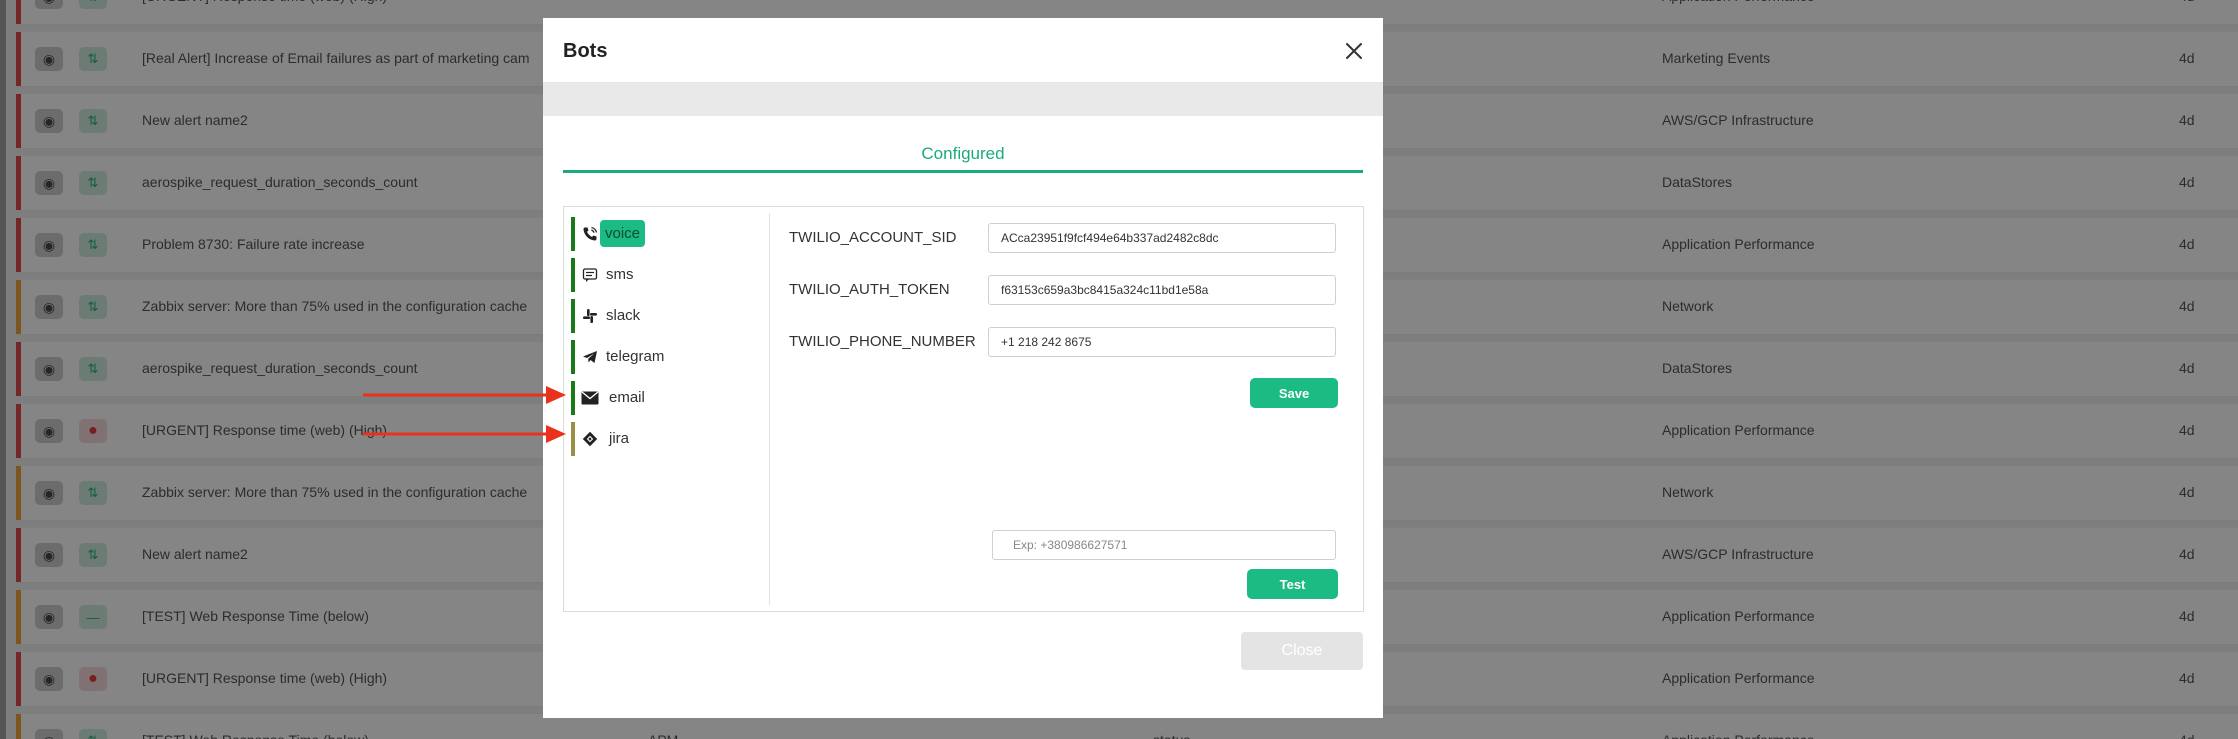 The height and width of the screenshot is (739, 2238). Describe the element at coordinates (1162, 290) in the screenshot. I see `auth-token-input` at that location.